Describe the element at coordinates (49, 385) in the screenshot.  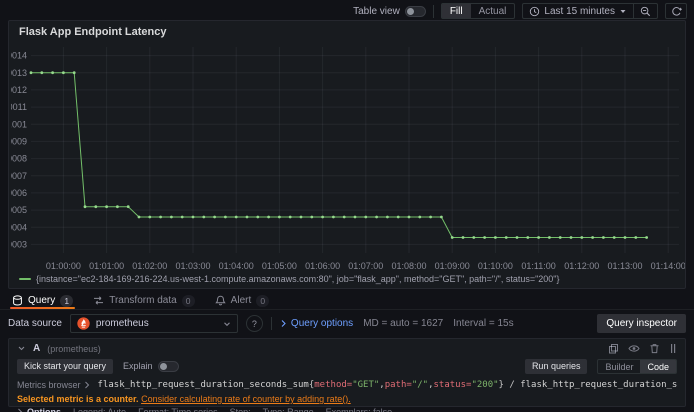
I see `metrics-browser-label: Metrics browser` at that location.